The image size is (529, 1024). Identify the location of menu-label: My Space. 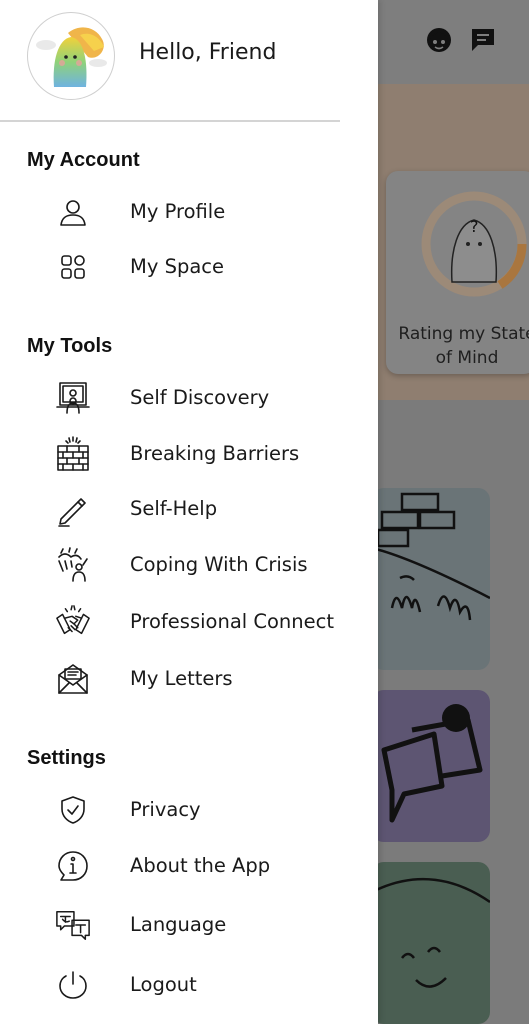
(177, 266).